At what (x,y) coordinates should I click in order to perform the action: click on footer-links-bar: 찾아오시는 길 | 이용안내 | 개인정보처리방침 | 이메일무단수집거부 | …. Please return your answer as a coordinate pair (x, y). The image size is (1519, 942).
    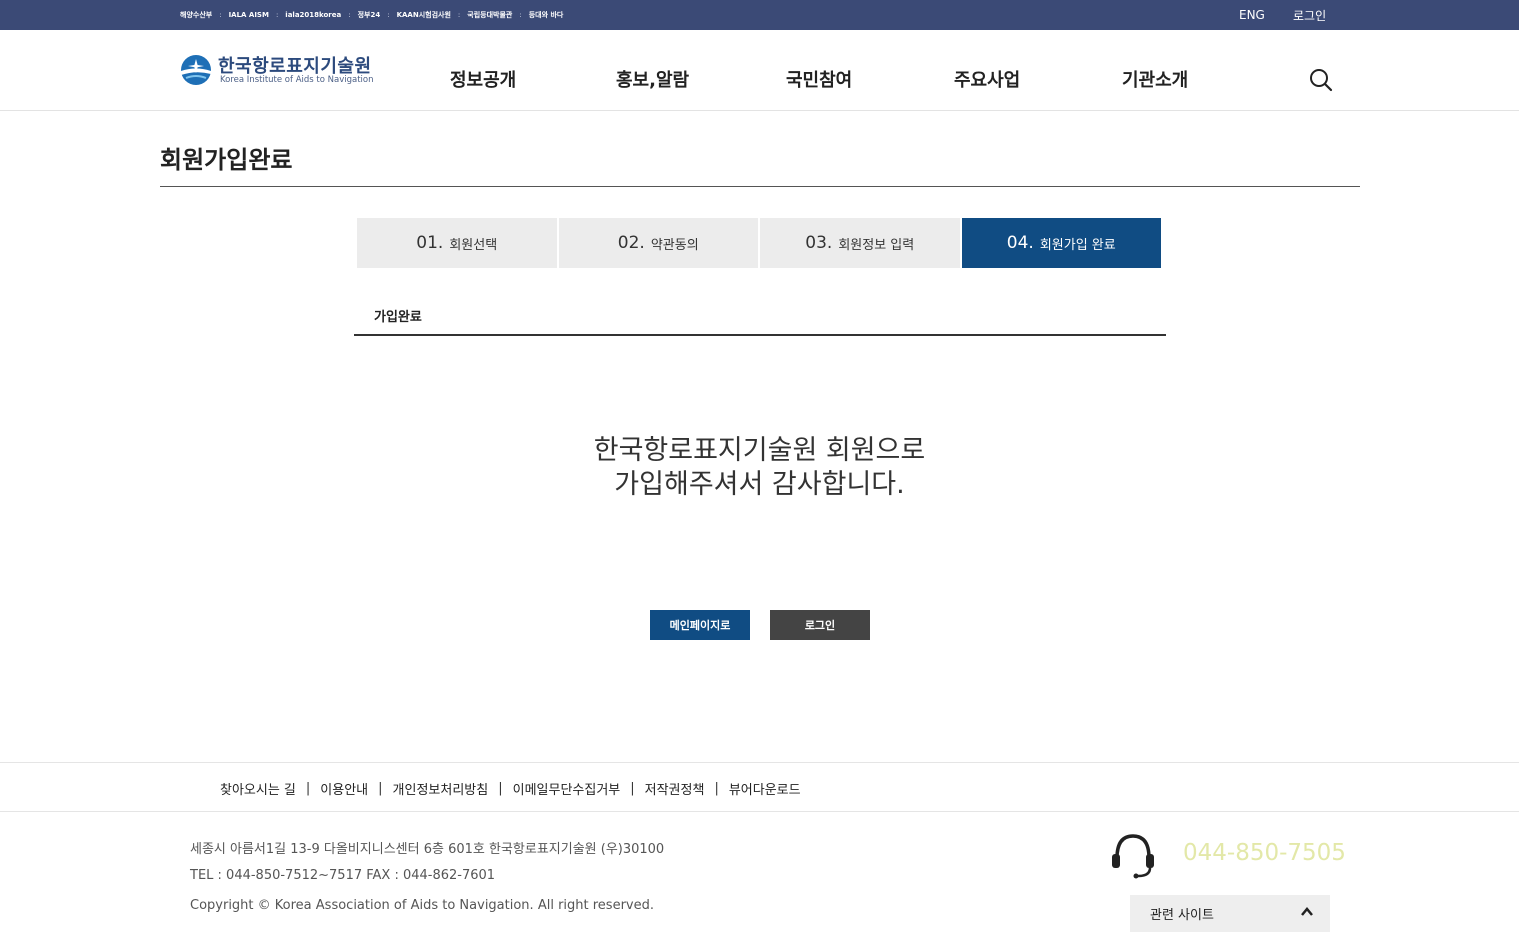
    Looking at the image, I should click on (759, 787).